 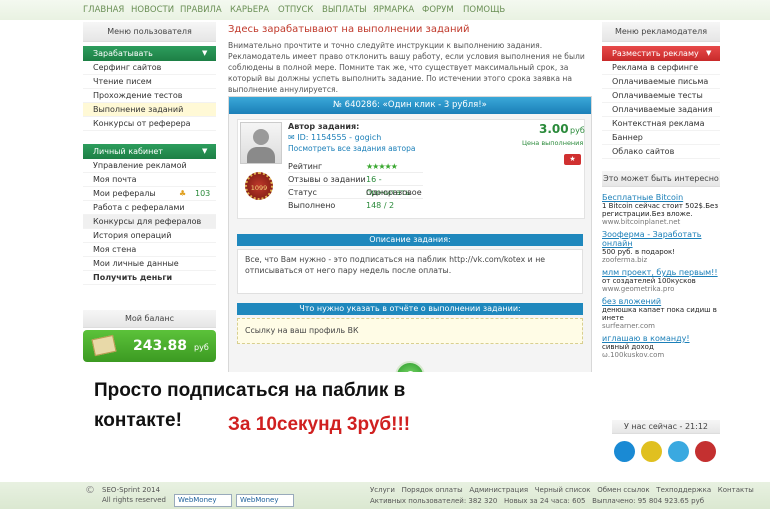 What do you see at coordinates (131, 490) in the screenshot?
I see `copyright-text: SEO-Sprint 2014` at bounding box center [131, 490].